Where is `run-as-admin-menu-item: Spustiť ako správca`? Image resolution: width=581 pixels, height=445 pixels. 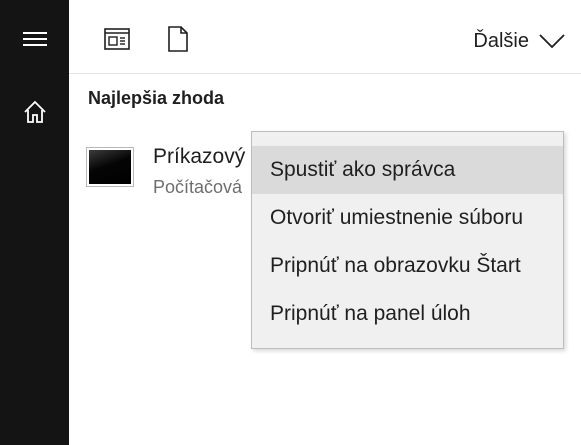 run-as-admin-menu-item: Spustiť ako správca is located at coordinates (407, 170).